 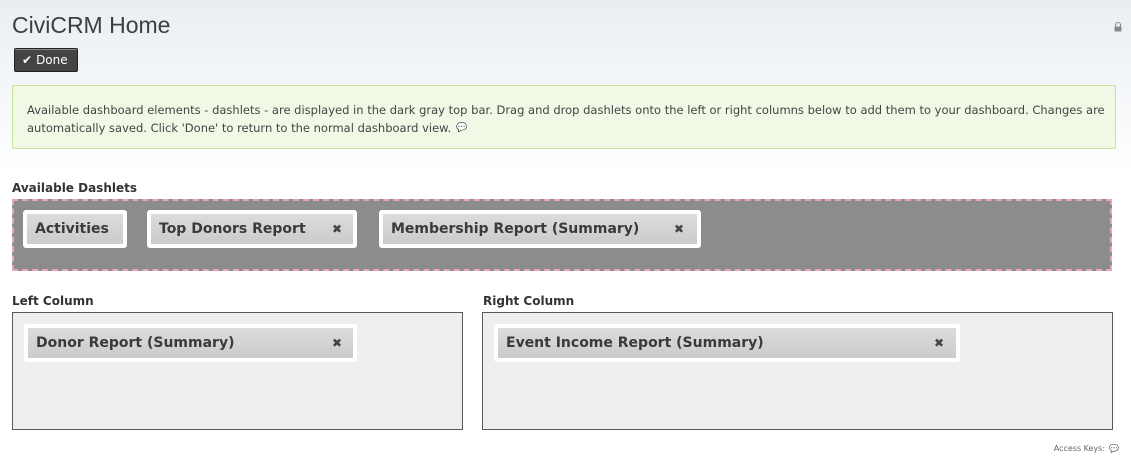 What do you see at coordinates (635, 343) in the screenshot?
I see `dashlet-label: Event Income Report (Summary)` at bounding box center [635, 343].